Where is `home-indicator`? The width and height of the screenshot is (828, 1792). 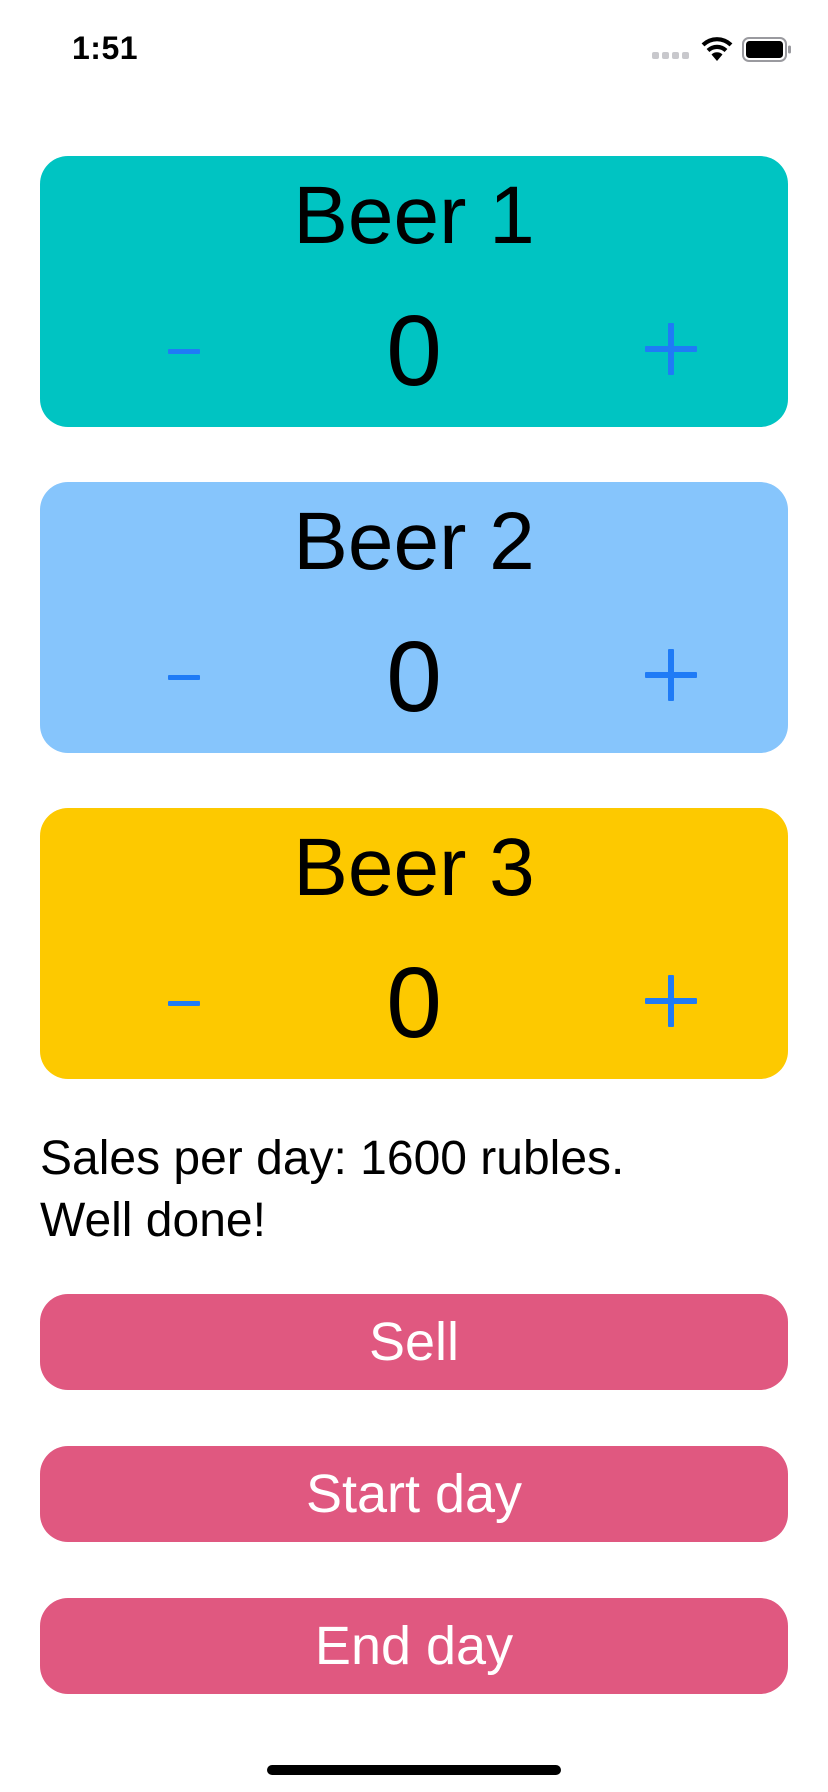
home-indicator is located at coordinates (414, 1770).